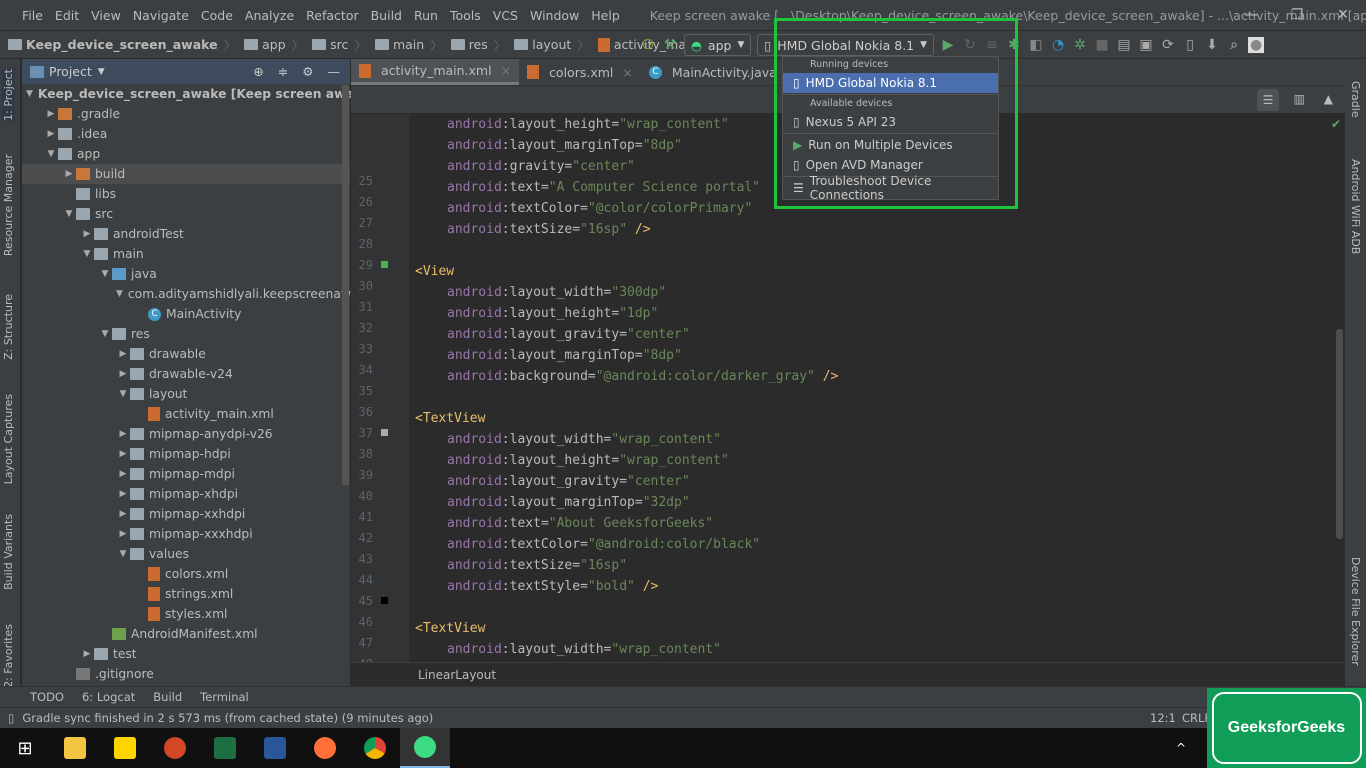 The width and height of the screenshot is (1366, 768). I want to click on caret-position: 12:1, so click(1163, 718).